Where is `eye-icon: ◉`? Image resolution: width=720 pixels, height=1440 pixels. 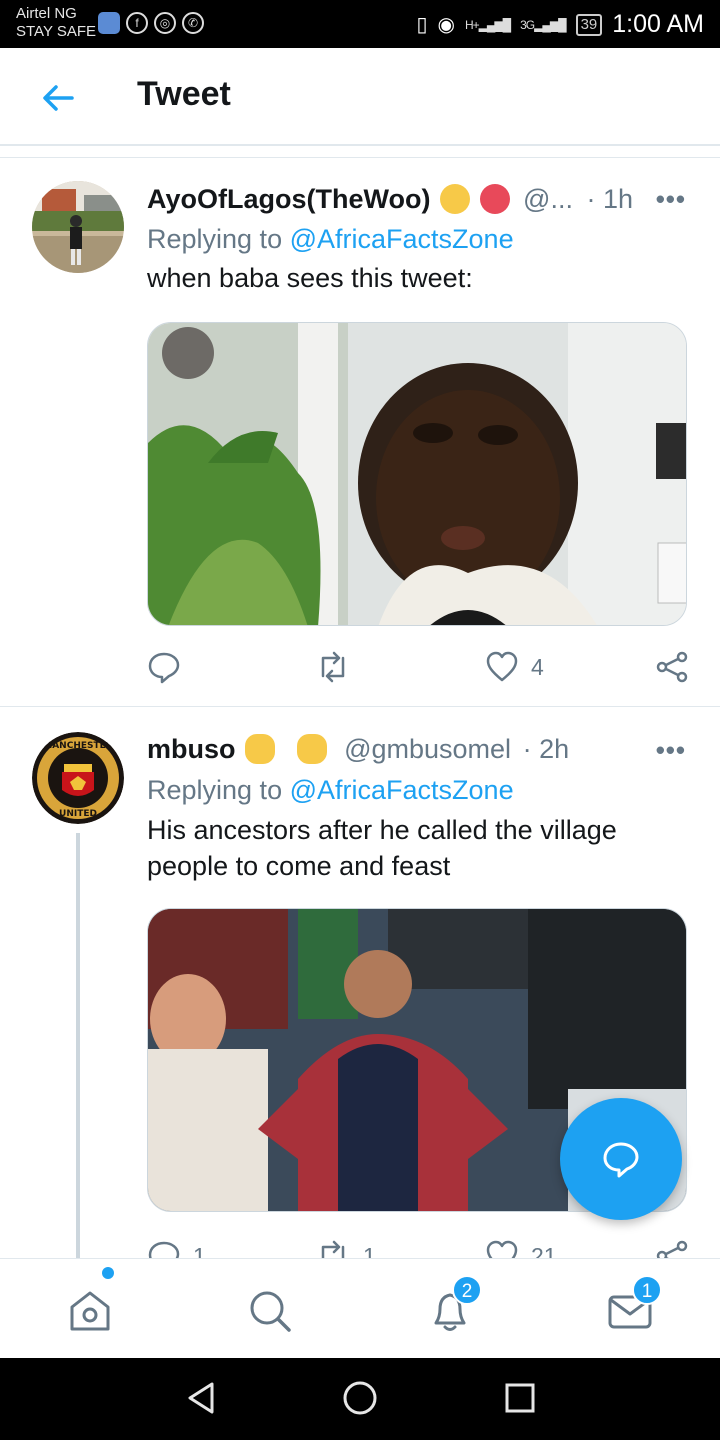
eye-icon: ◉ is located at coordinates (446, 25).